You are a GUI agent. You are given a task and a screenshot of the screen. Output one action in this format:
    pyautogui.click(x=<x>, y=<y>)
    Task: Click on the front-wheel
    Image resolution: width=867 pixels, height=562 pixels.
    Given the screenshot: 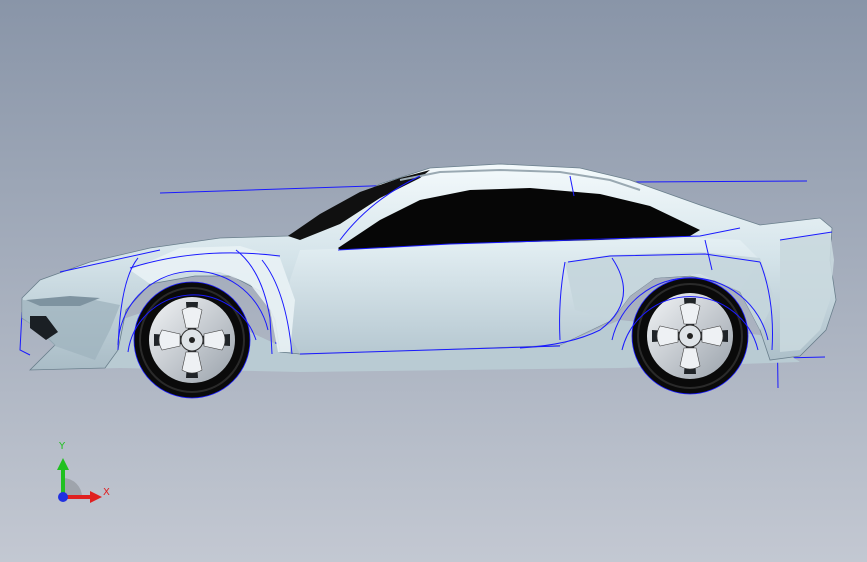 What is the action you would take?
    pyautogui.click(x=192, y=340)
    